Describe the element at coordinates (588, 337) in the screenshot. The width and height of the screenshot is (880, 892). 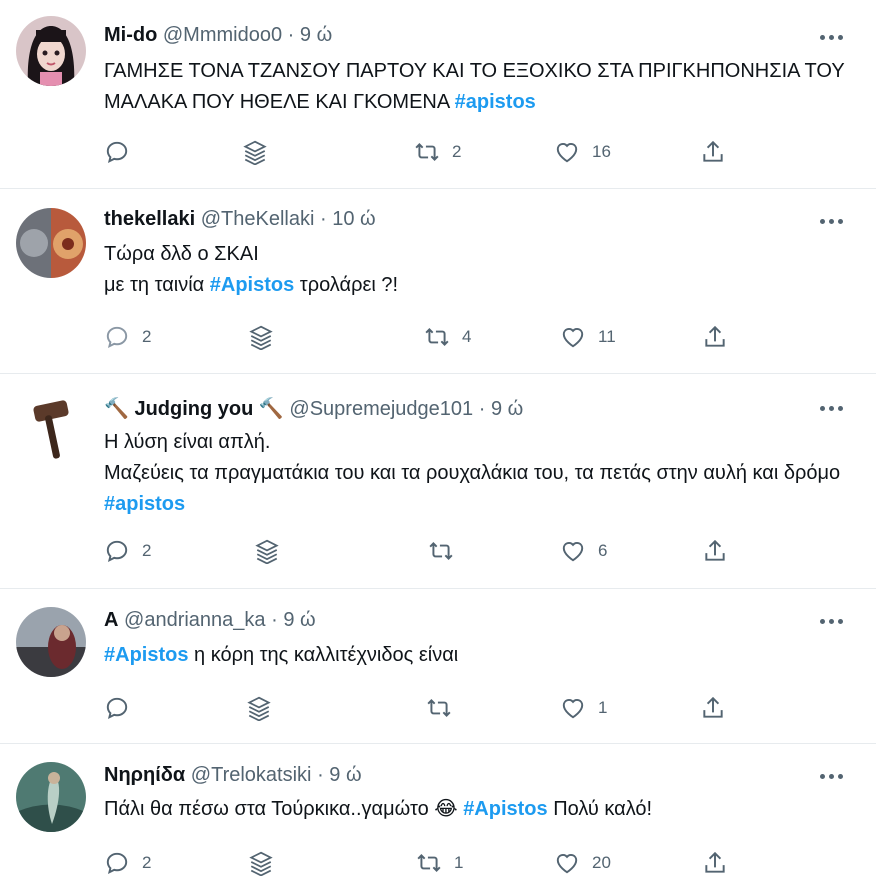
I see `like-button: 11` at that location.